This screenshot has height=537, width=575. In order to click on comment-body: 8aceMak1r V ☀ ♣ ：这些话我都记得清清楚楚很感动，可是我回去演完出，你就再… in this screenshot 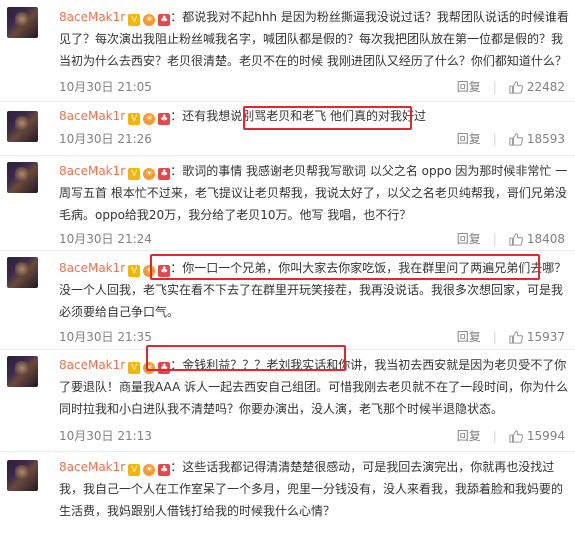, I will do `click(314, 489)`.